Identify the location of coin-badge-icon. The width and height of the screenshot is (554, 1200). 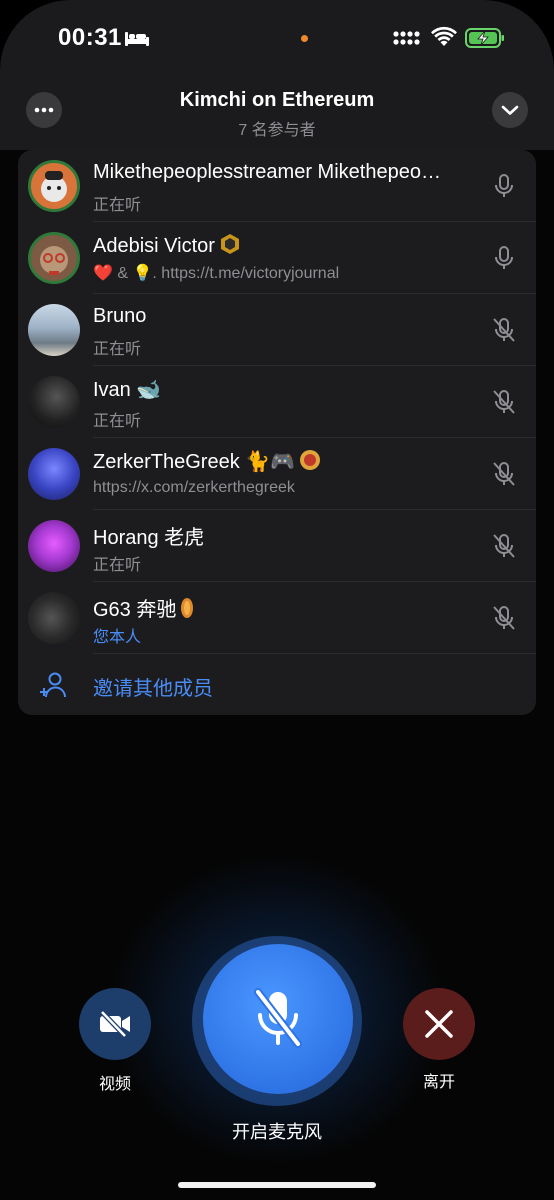
(187, 608).